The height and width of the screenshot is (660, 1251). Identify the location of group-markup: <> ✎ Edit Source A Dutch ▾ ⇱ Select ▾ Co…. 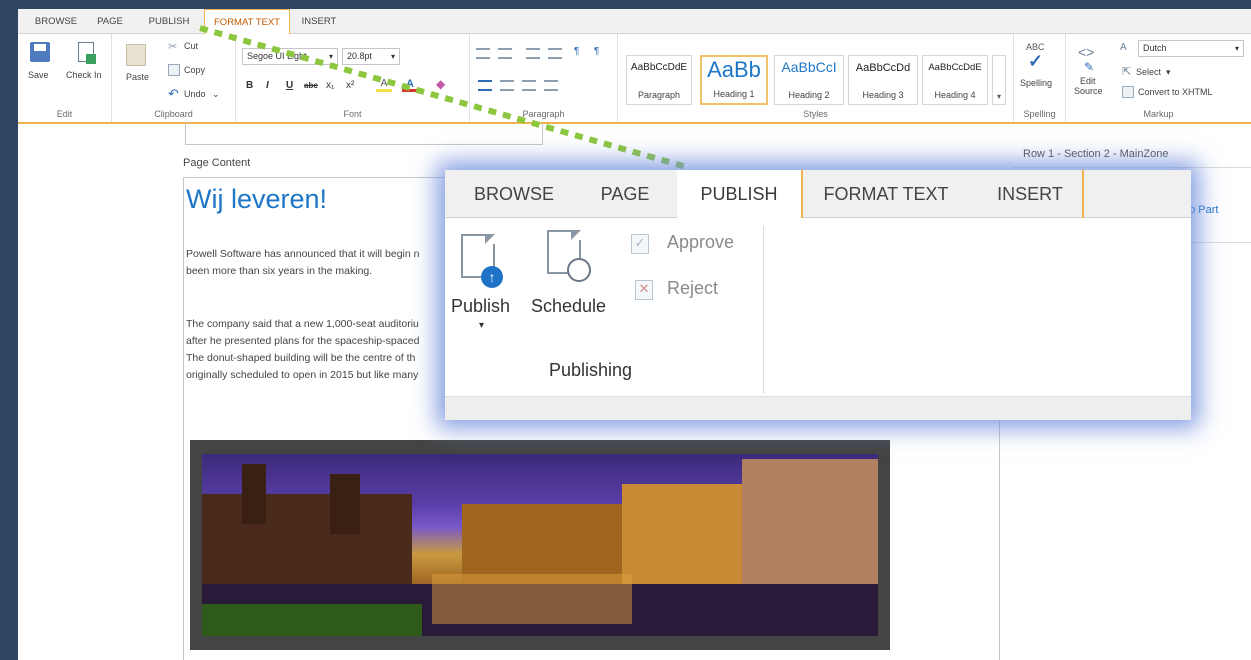
(1158, 78).